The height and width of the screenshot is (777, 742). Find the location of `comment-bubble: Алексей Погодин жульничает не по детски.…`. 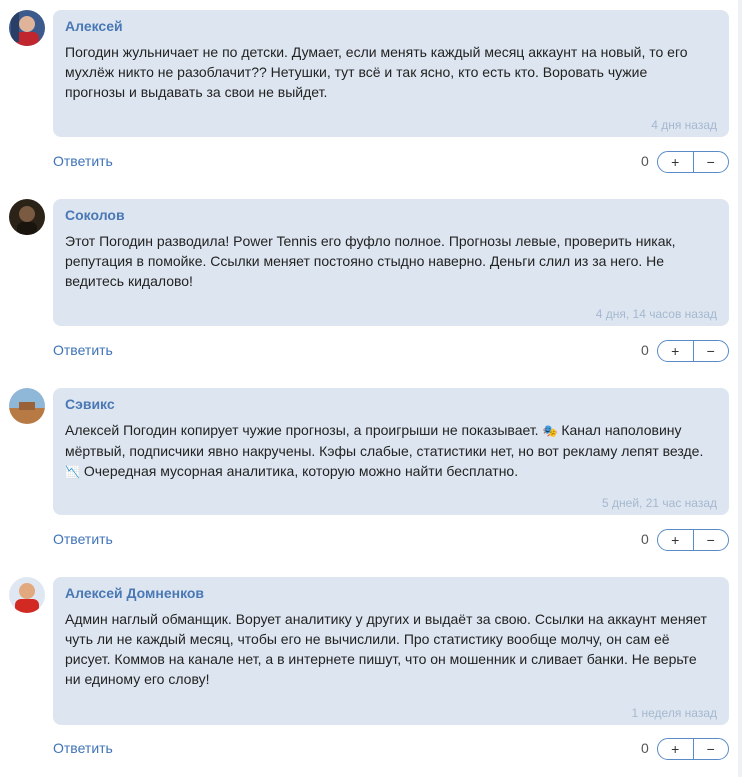

comment-bubble: Алексей Погодин жульничает не по детски.… is located at coordinates (391, 73).